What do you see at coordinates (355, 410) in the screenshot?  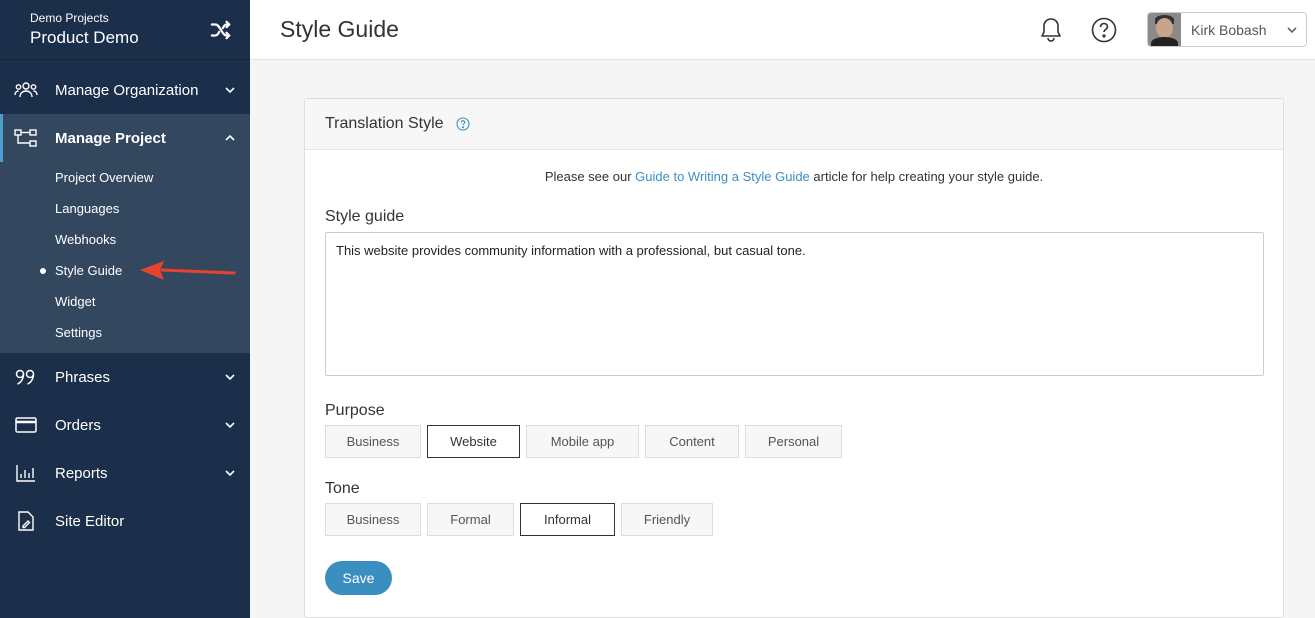 I see `purpose-label: Purpose` at bounding box center [355, 410].